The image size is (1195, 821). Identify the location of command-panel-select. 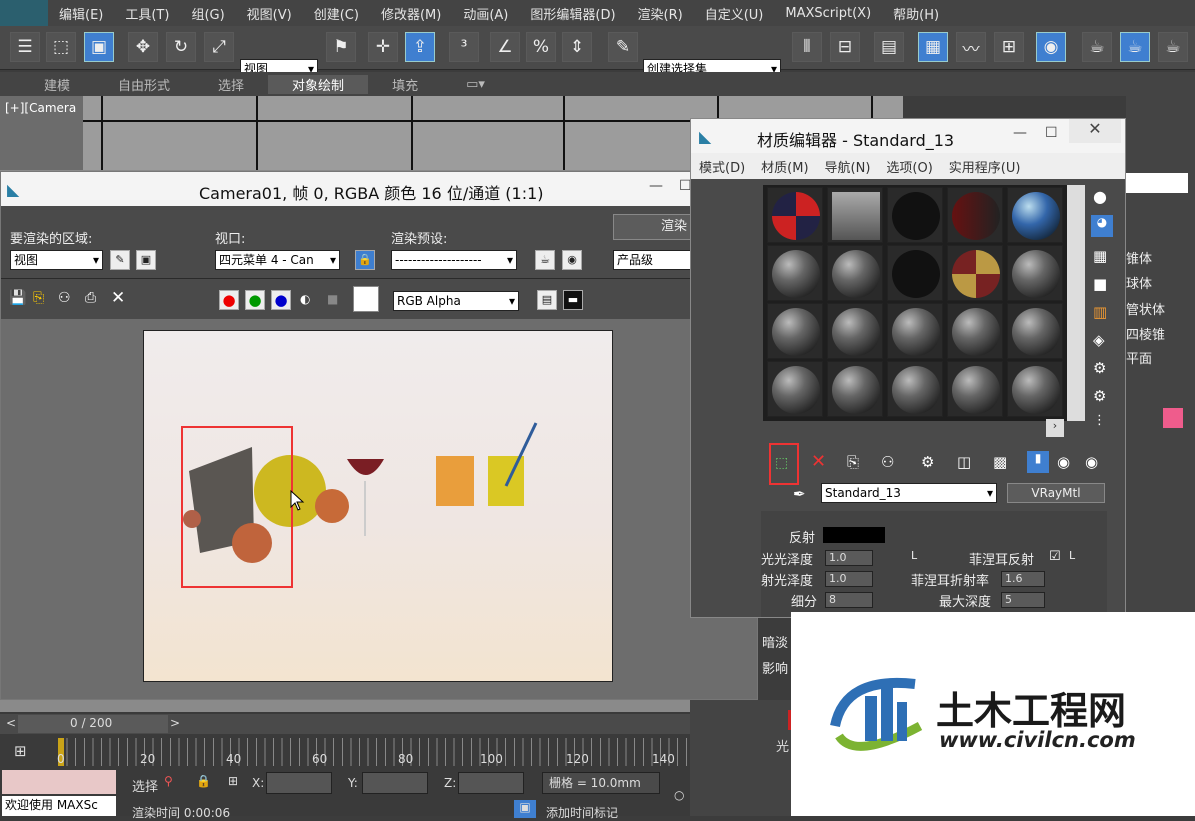
(1157, 183).